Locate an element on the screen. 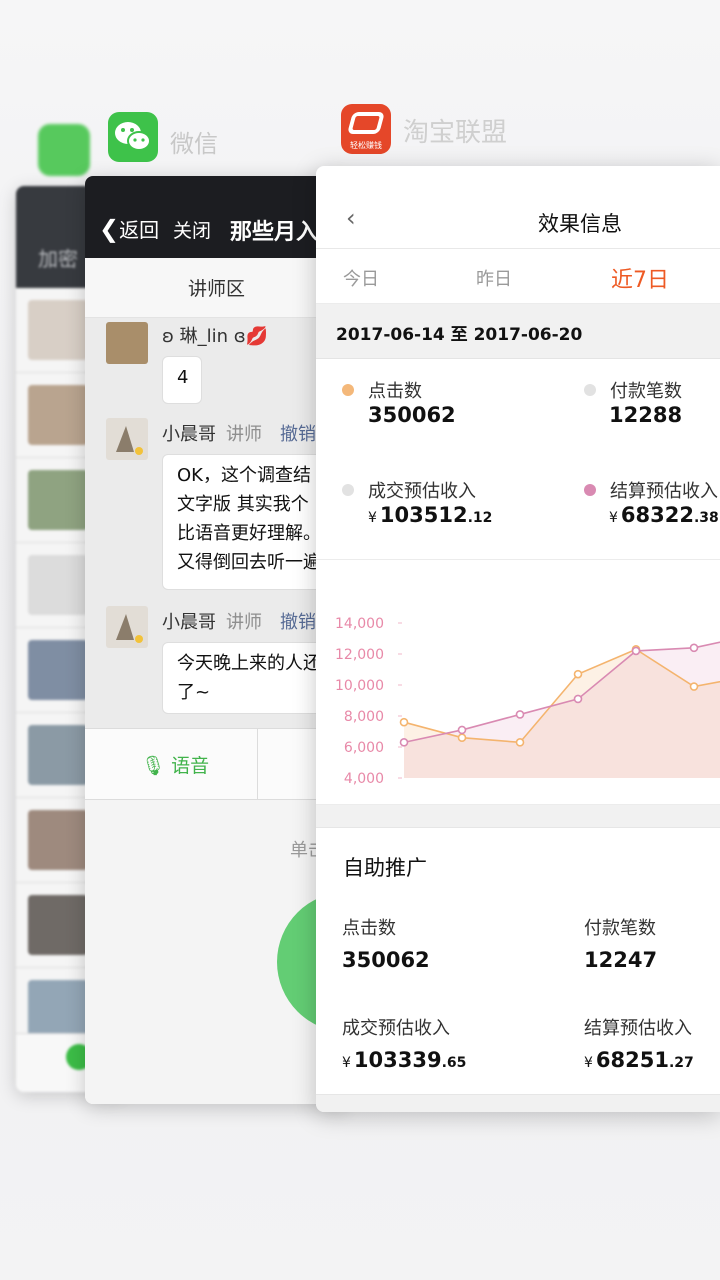 This screenshot has height=1280, width=720. promo-value-settle-income: ¥68251.27 is located at coordinates (639, 1060).